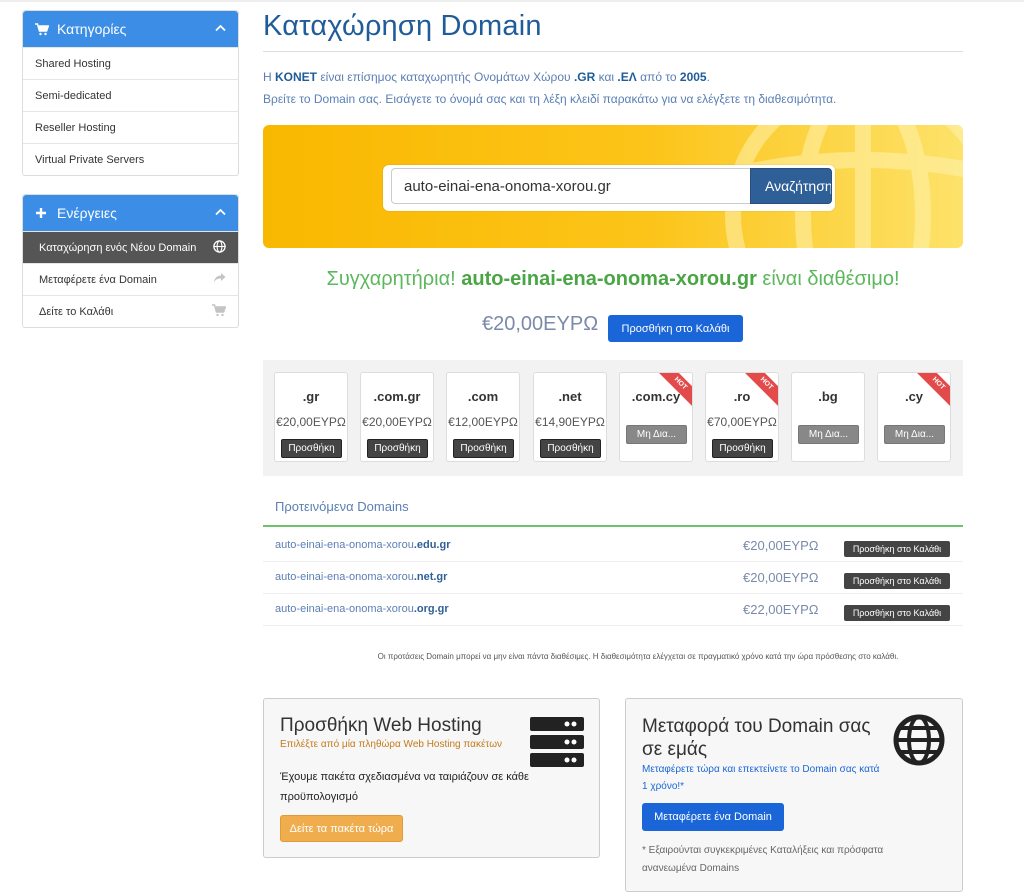 The width and height of the screenshot is (1024, 892). What do you see at coordinates (613, 526) in the screenshot?
I see `suggested-divider` at bounding box center [613, 526].